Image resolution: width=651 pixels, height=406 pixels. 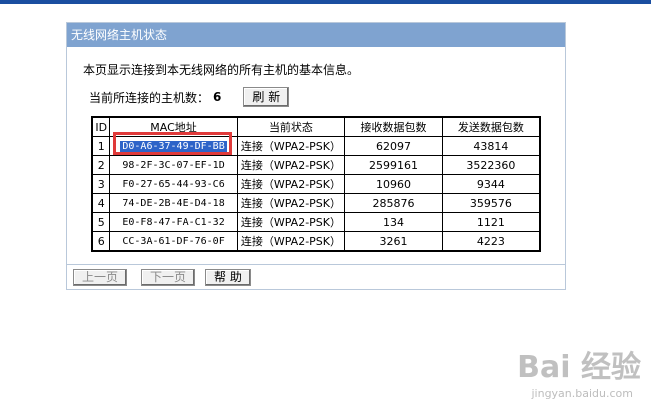 I want to click on prev-page-button: 上一页, so click(x=100, y=277).